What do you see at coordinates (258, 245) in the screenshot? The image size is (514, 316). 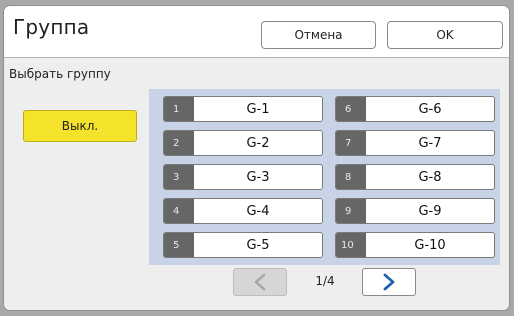 I see `group-label: G-5` at bounding box center [258, 245].